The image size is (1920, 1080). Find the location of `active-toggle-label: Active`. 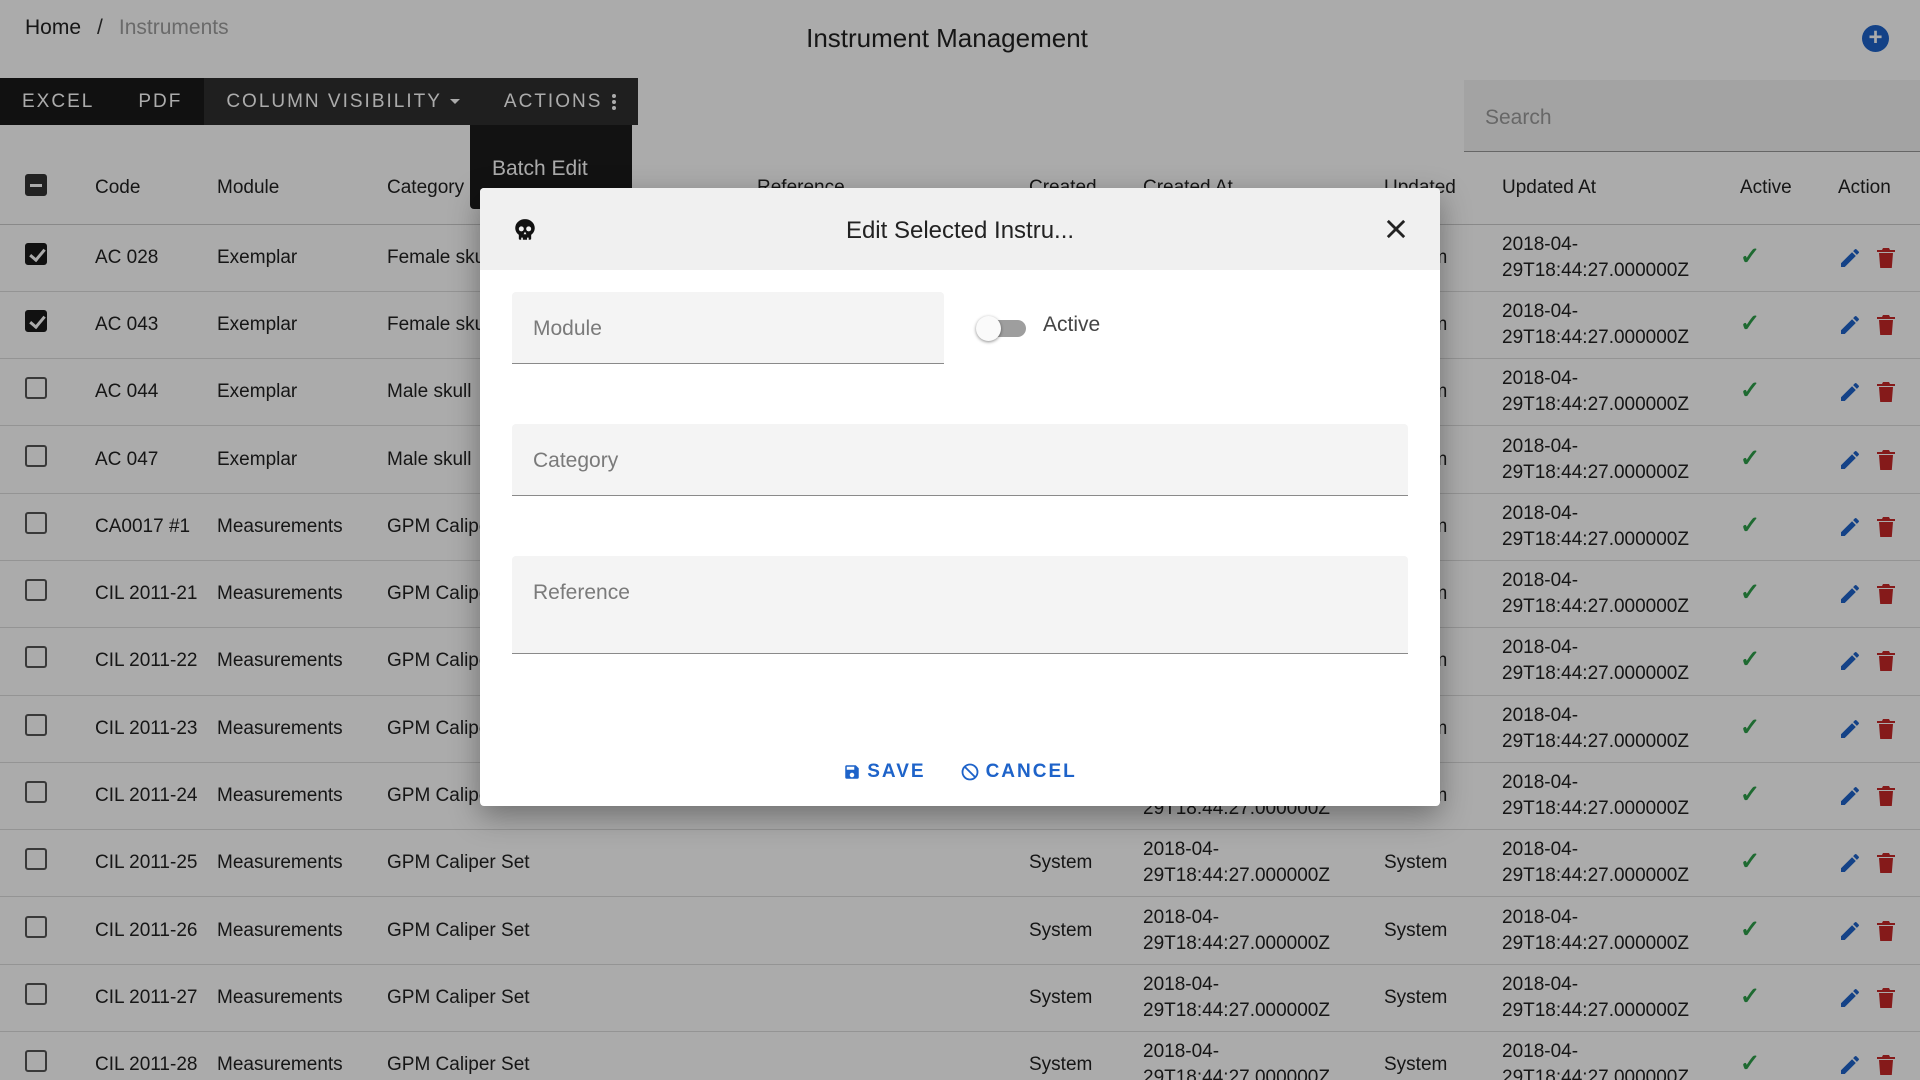

active-toggle-label: Active is located at coordinates (1072, 324).